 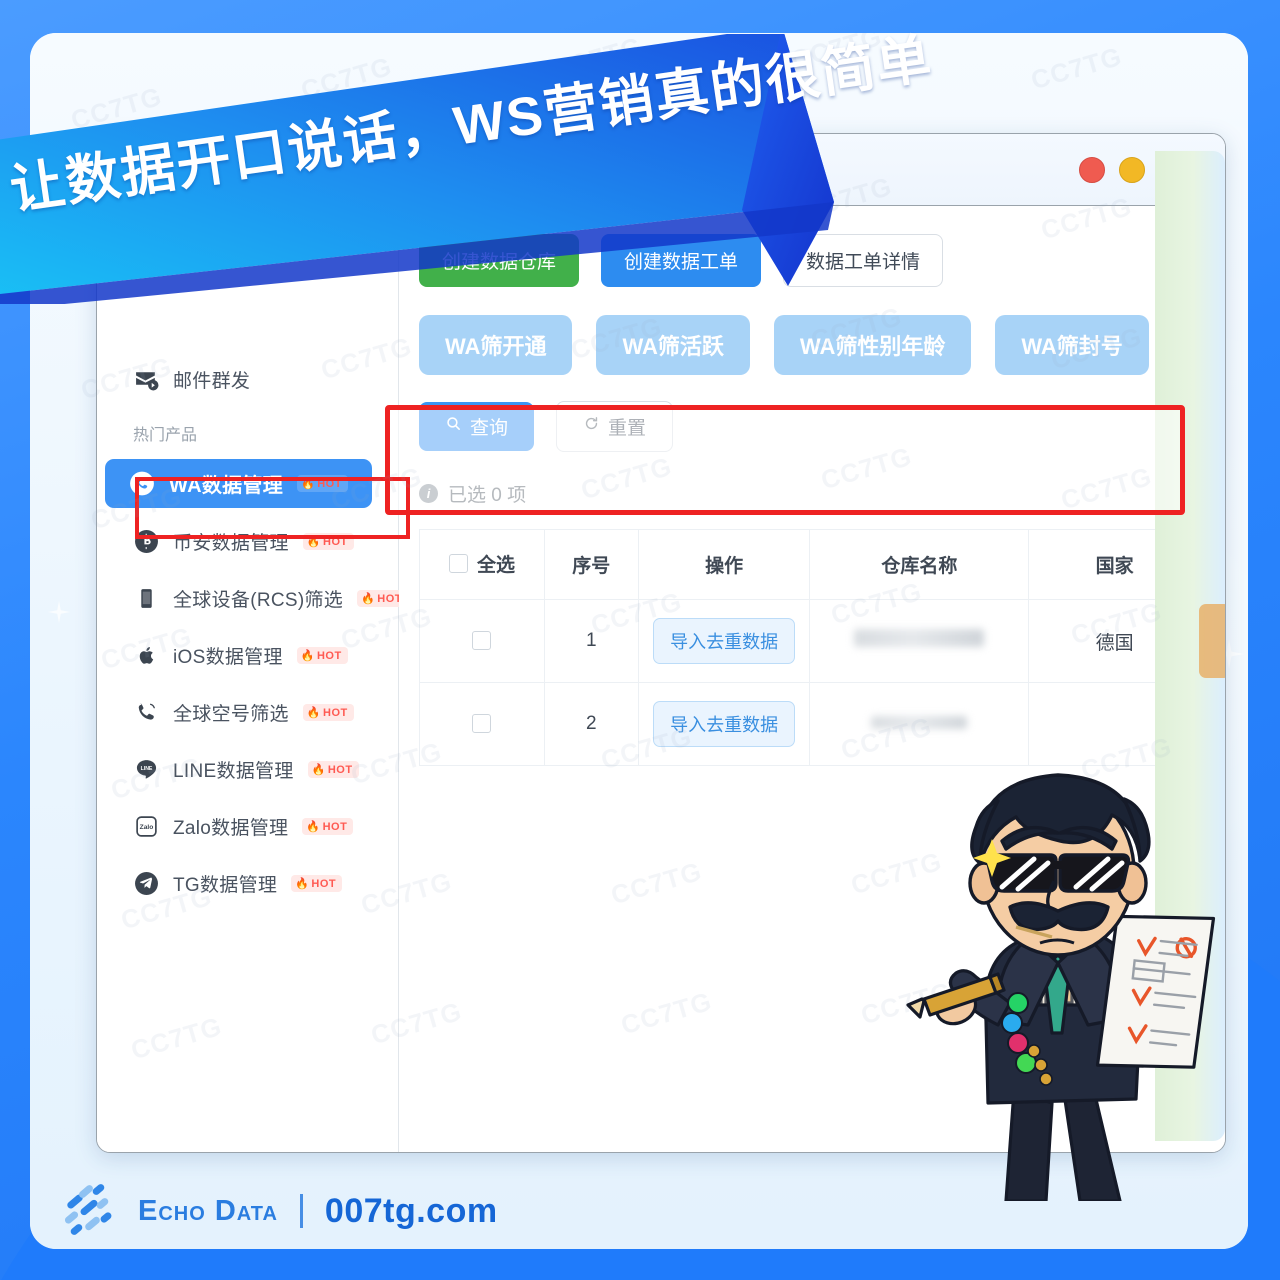 I want to click on chip-wa-active: WA筛活跃, so click(x=673, y=345).